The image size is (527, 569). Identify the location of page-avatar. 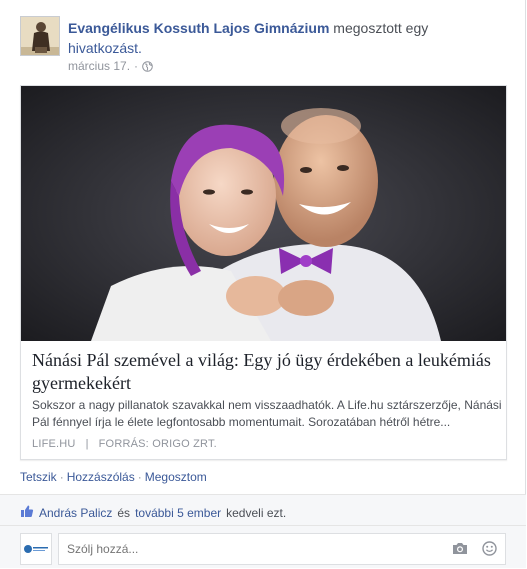
(40, 36).